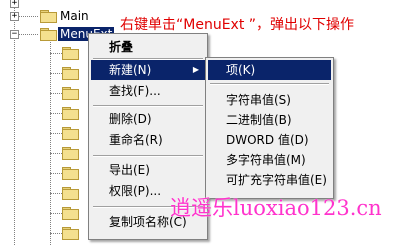 The height and width of the screenshot is (245, 420). Describe the element at coordinates (266, 160) in the screenshot. I see `menu-item-label: 多字符串值(M)` at that location.